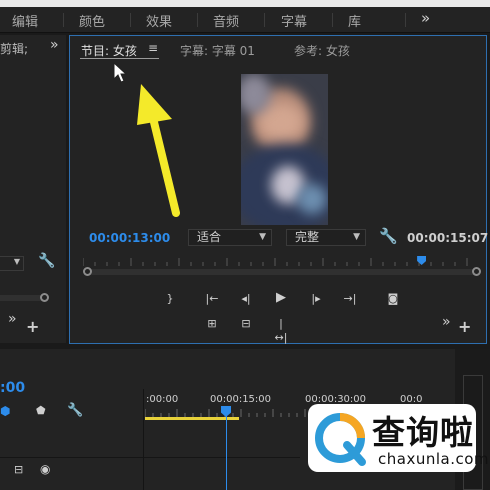  I want to click on watermark-sub-text: chaxunla.com, so click(433, 459).